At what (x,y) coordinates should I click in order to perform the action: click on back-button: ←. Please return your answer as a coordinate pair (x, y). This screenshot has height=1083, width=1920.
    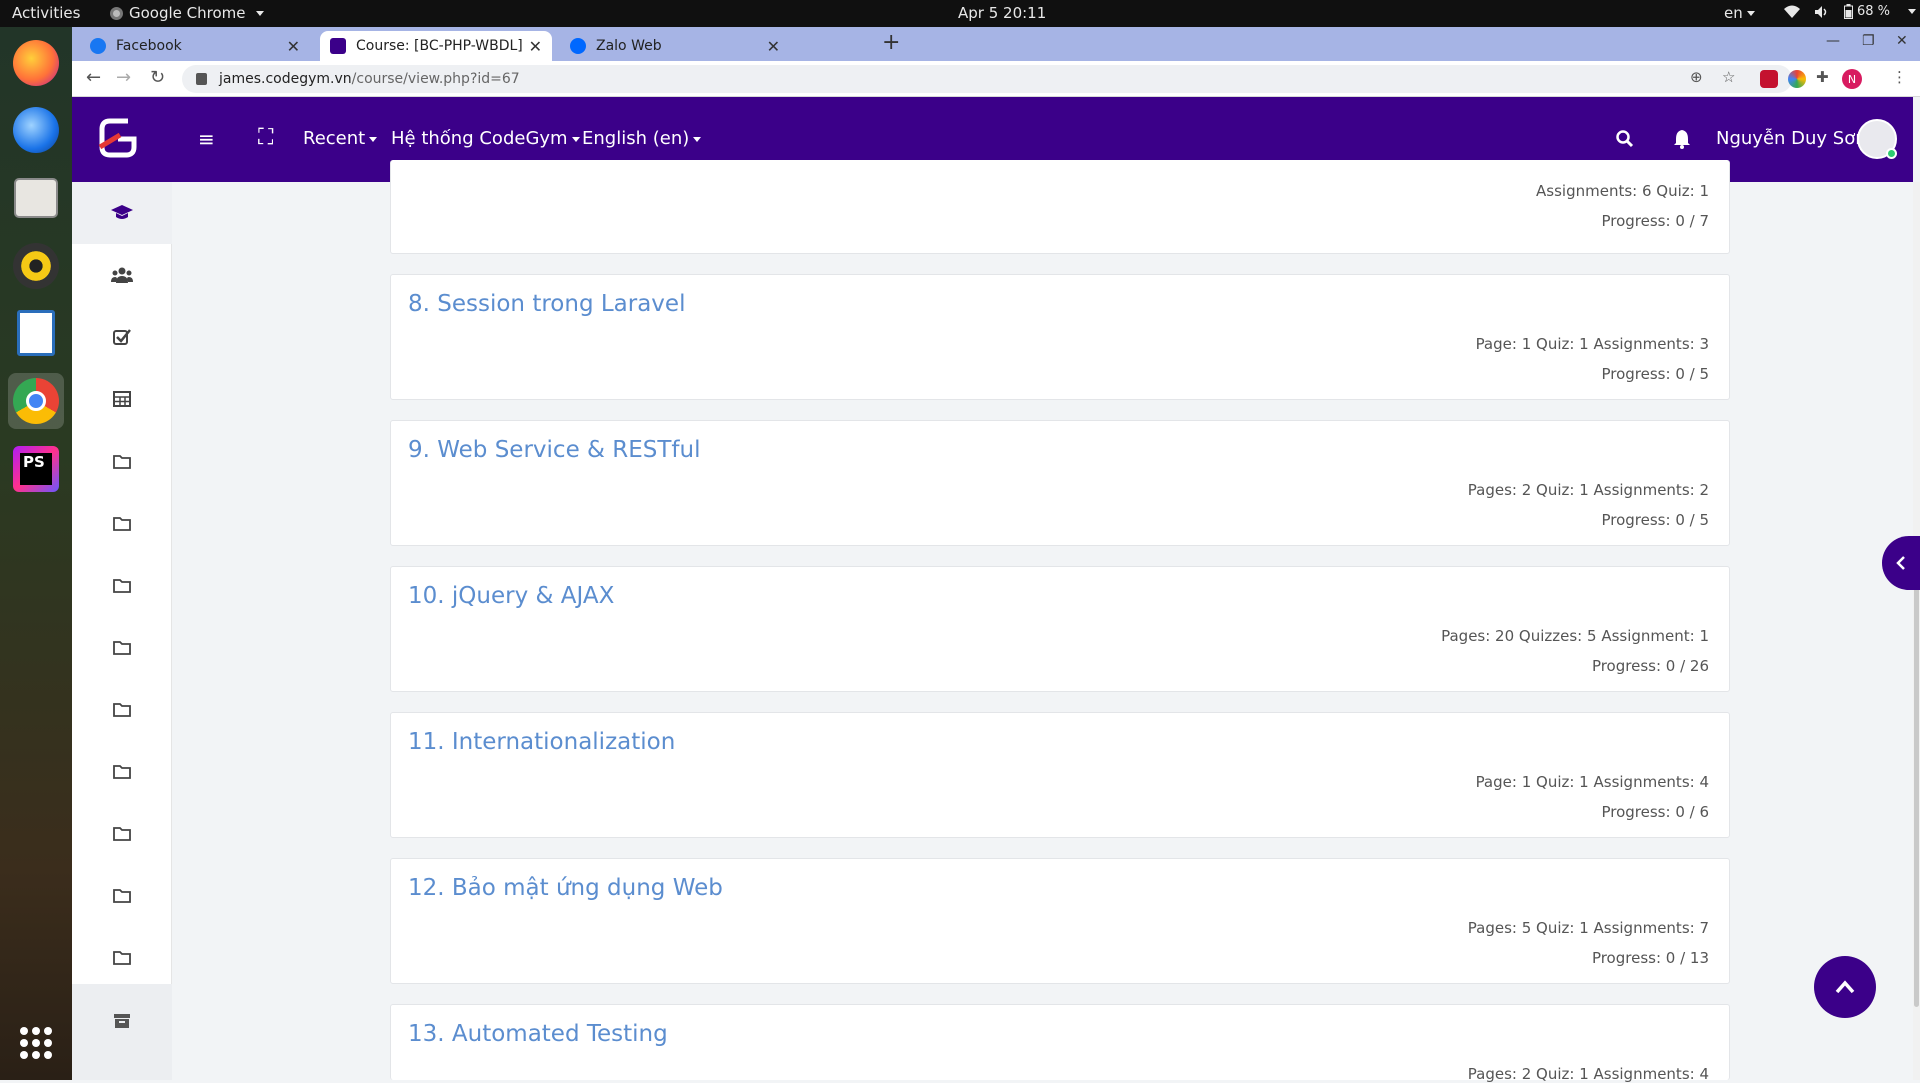
    Looking at the image, I should click on (93, 77).